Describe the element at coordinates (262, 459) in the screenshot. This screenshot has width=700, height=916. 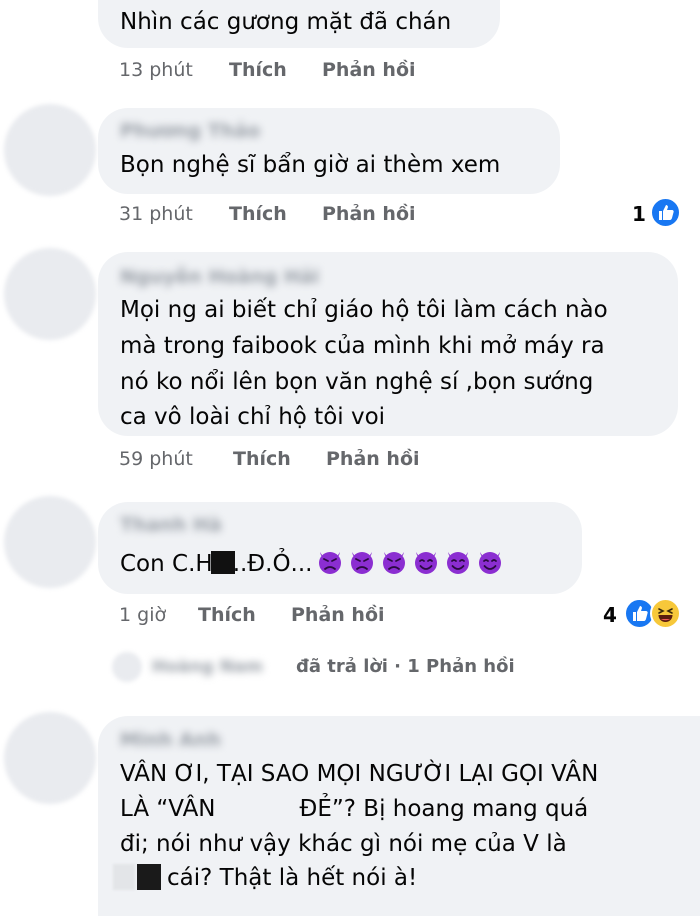
I see `like-button-3: Thích` at that location.